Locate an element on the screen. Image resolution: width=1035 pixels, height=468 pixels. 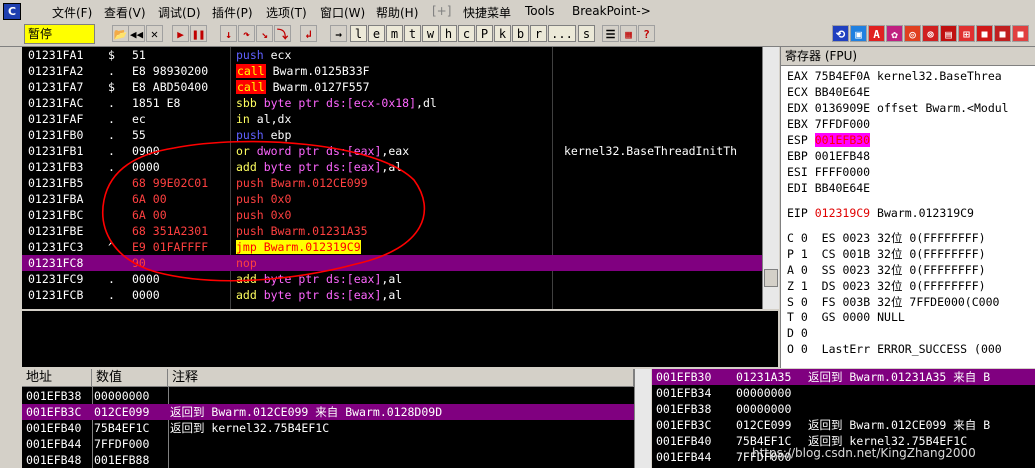
plugin-icon-7: ⊞ is located at coordinates (966, 33).